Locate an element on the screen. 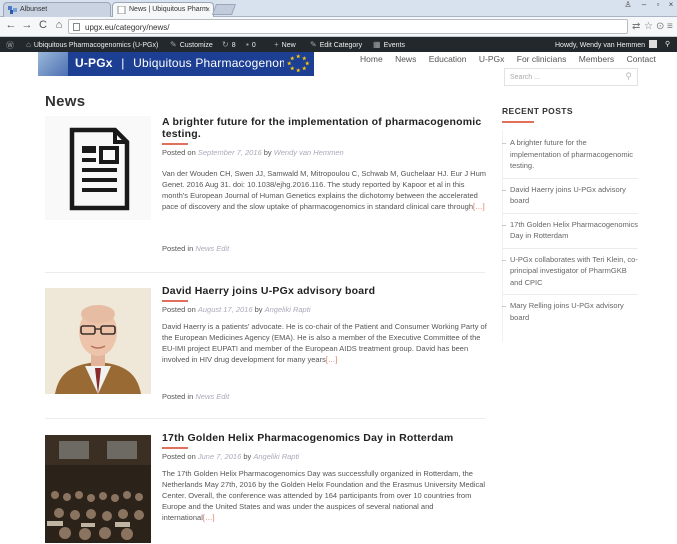  nav-contact: Contact is located at coordinates (641, 59).